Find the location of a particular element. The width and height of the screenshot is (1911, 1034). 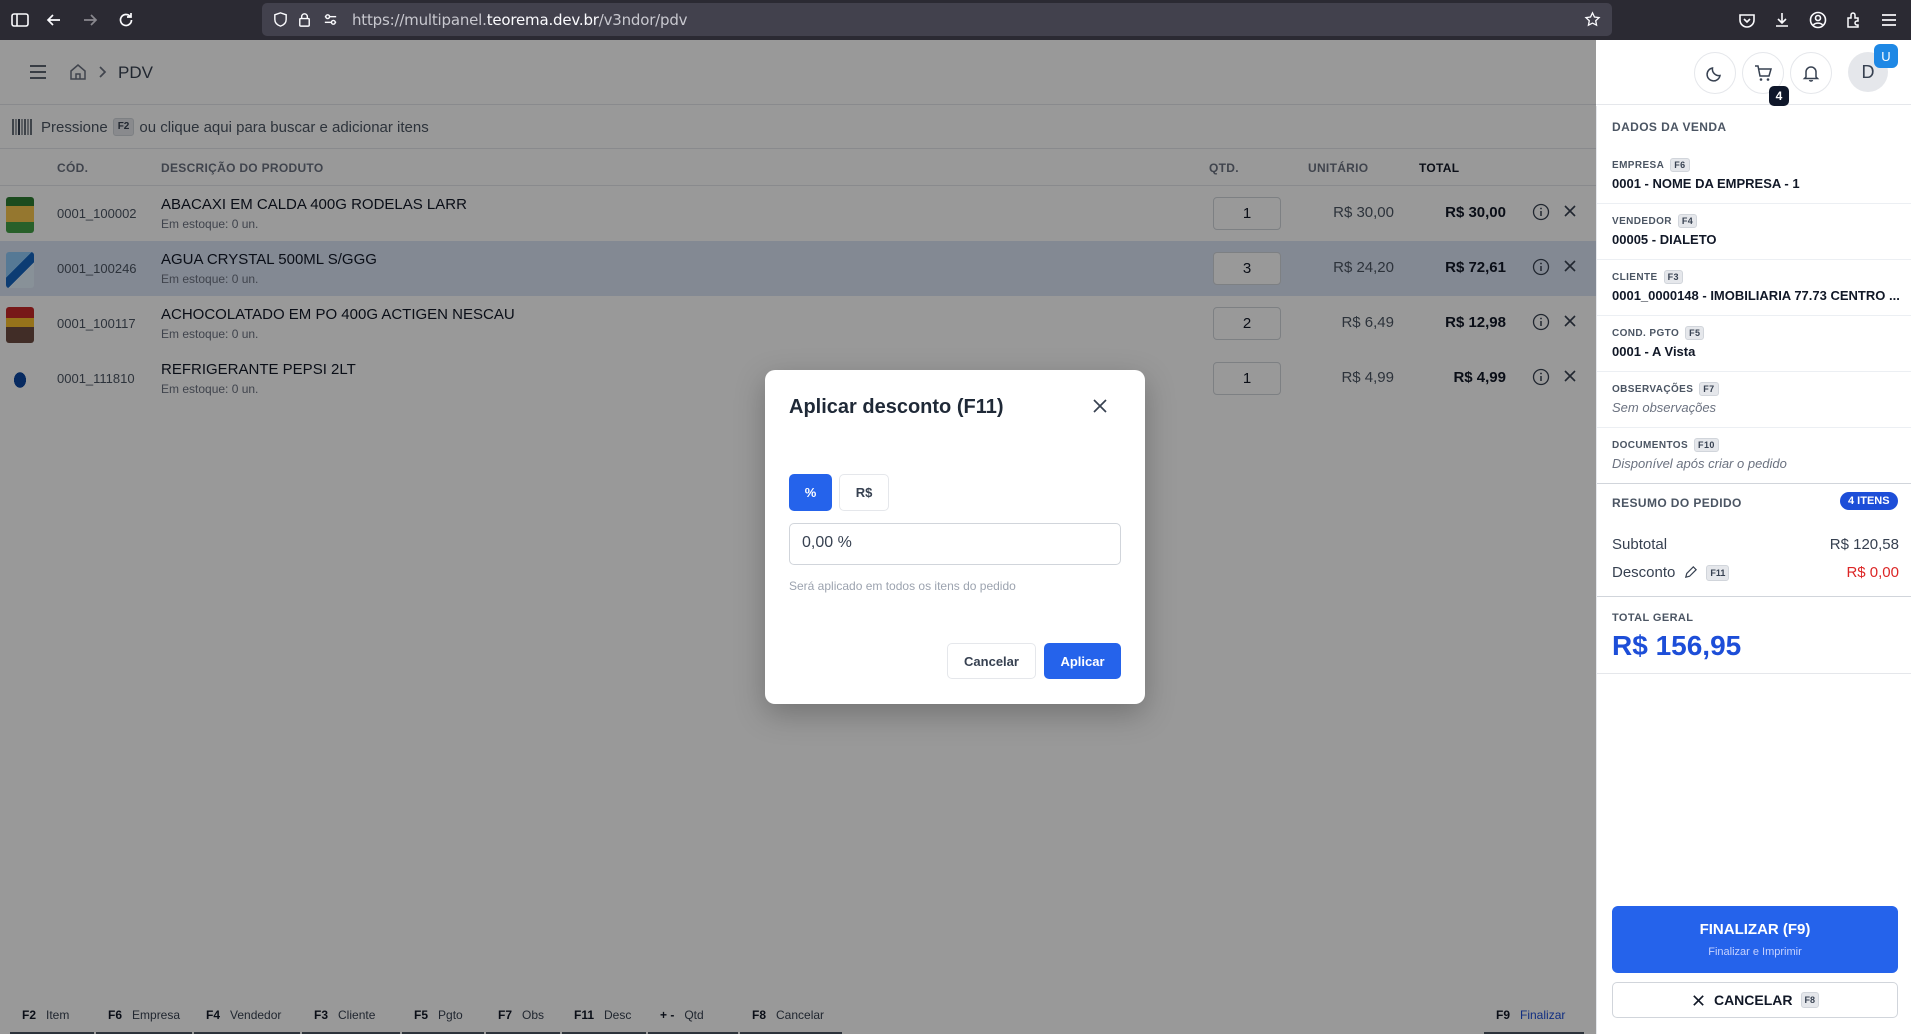

permissions-icon is located at coordinates (330, 19).